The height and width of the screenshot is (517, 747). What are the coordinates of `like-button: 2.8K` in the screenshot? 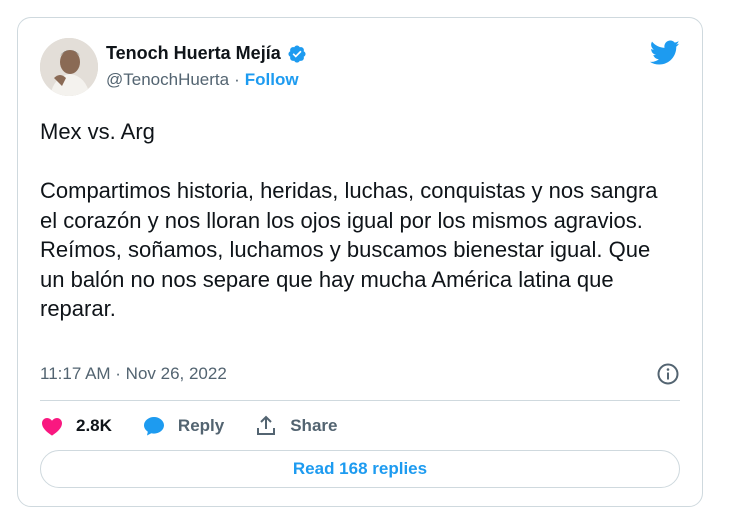 It's located at (76, 426).